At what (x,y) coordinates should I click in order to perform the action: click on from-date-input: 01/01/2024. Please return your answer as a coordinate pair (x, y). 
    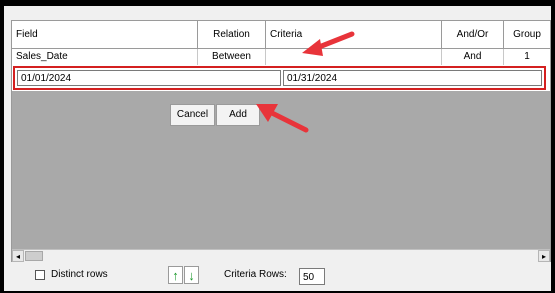
    Looking at the image, I should click on (149, 78).